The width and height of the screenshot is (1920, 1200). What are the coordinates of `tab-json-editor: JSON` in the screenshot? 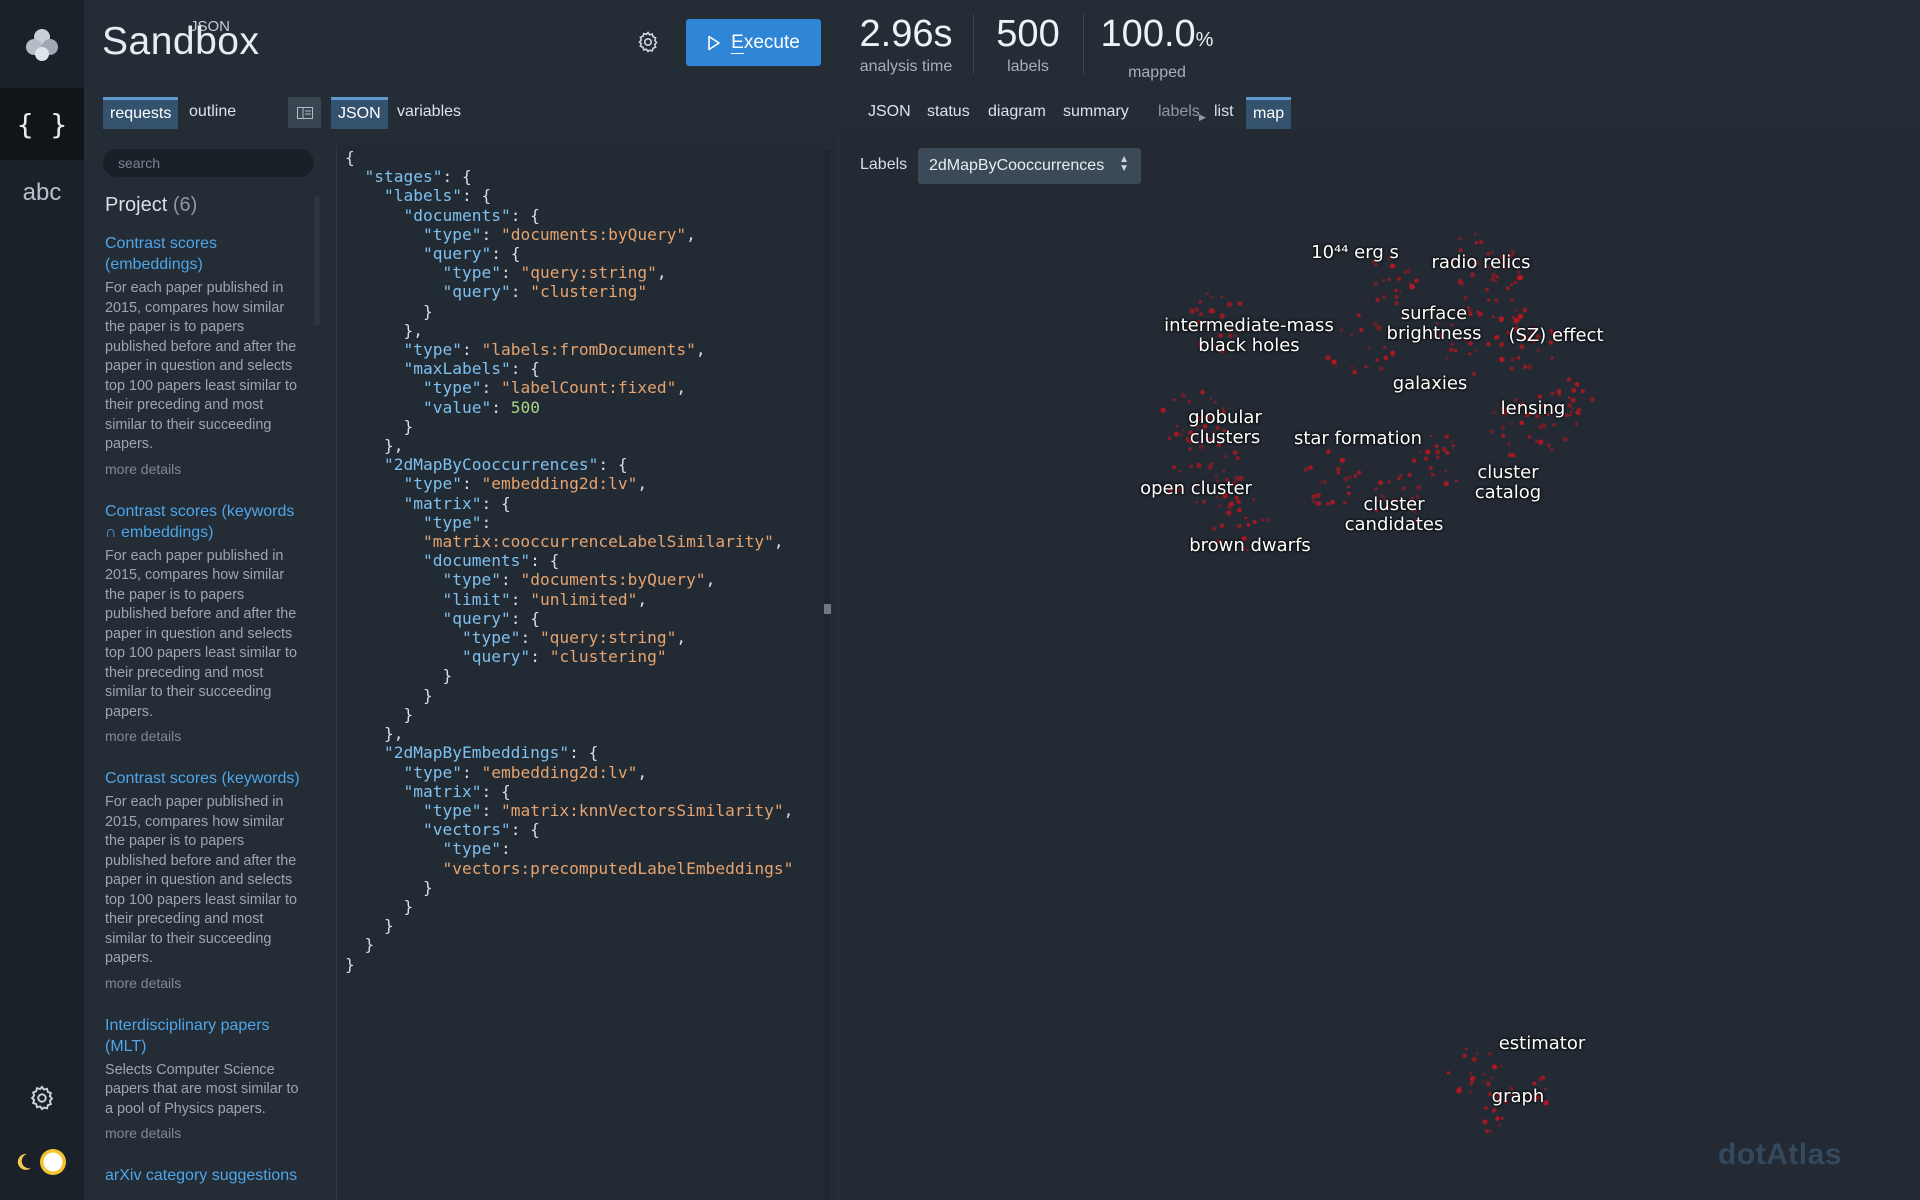 It's located at (359, 113).